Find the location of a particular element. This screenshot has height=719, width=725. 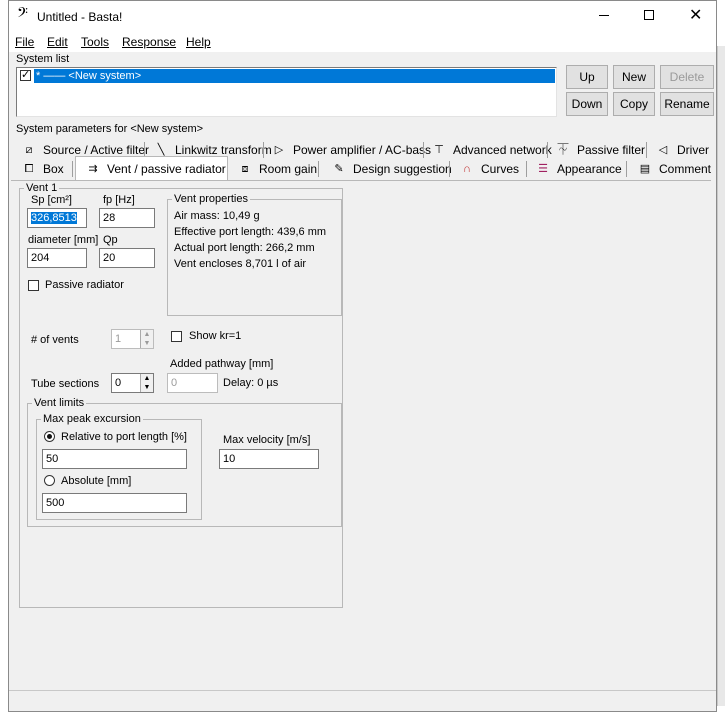

tab-design-suggestion: ✎ Design suggestion is located at coordinates (389, 168).